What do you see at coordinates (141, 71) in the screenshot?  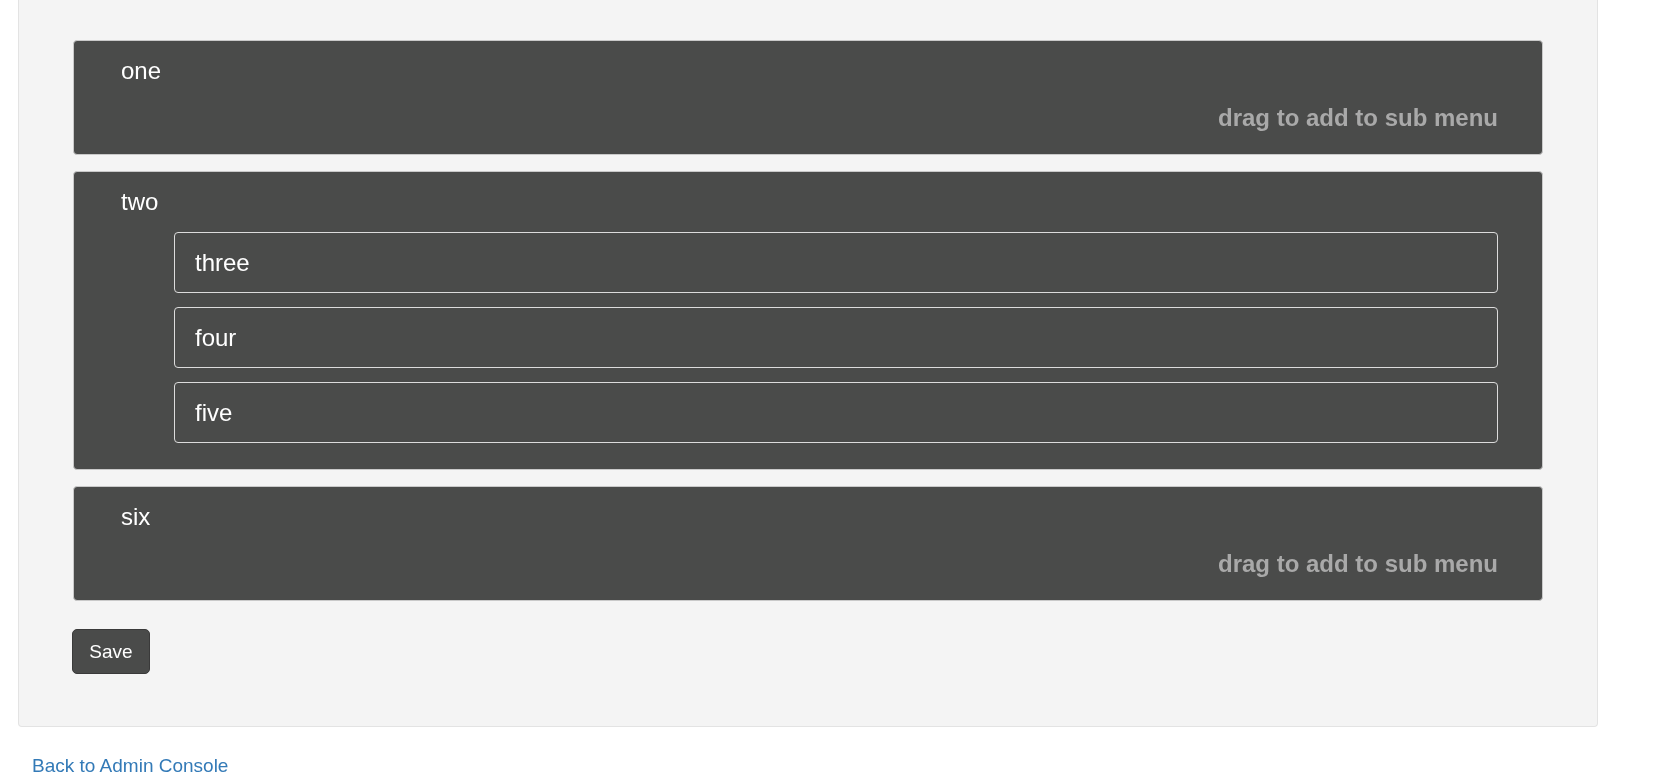 I see `menu-item-label: one` at bounding box center [141, 71].